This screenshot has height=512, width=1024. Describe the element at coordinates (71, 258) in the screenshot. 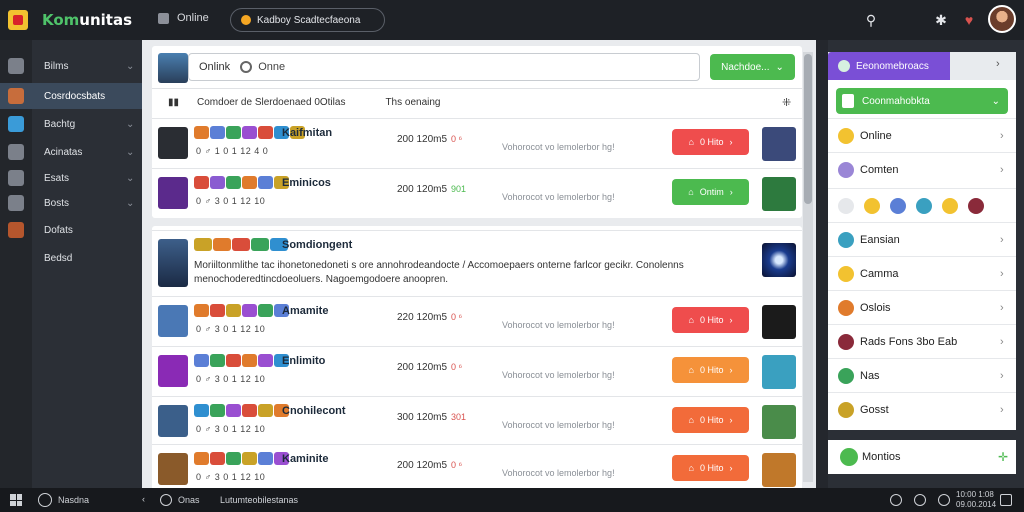

I see `sidebar-item-8: Bedsd` at that location.